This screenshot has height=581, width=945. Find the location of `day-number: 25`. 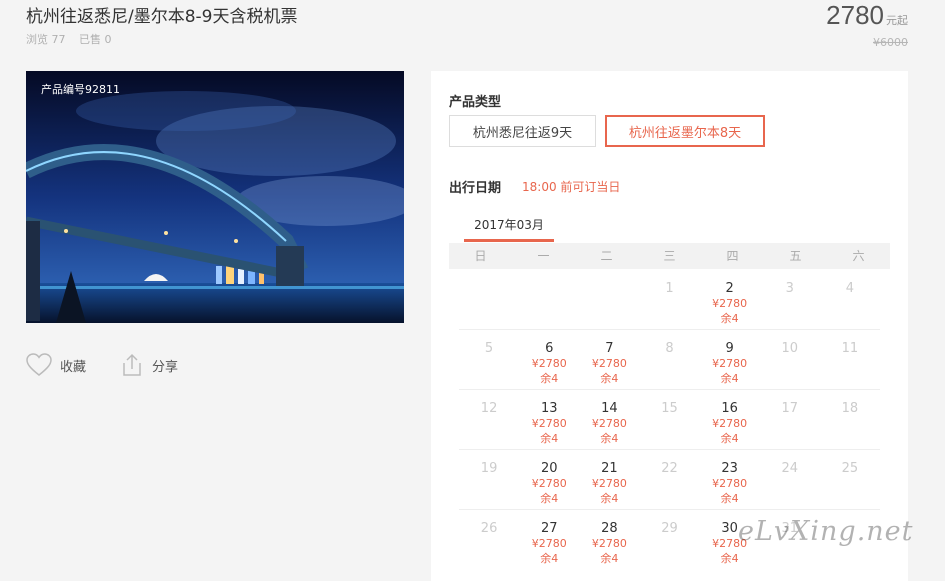

day-number: 25 is located at coordinates (850, 468).